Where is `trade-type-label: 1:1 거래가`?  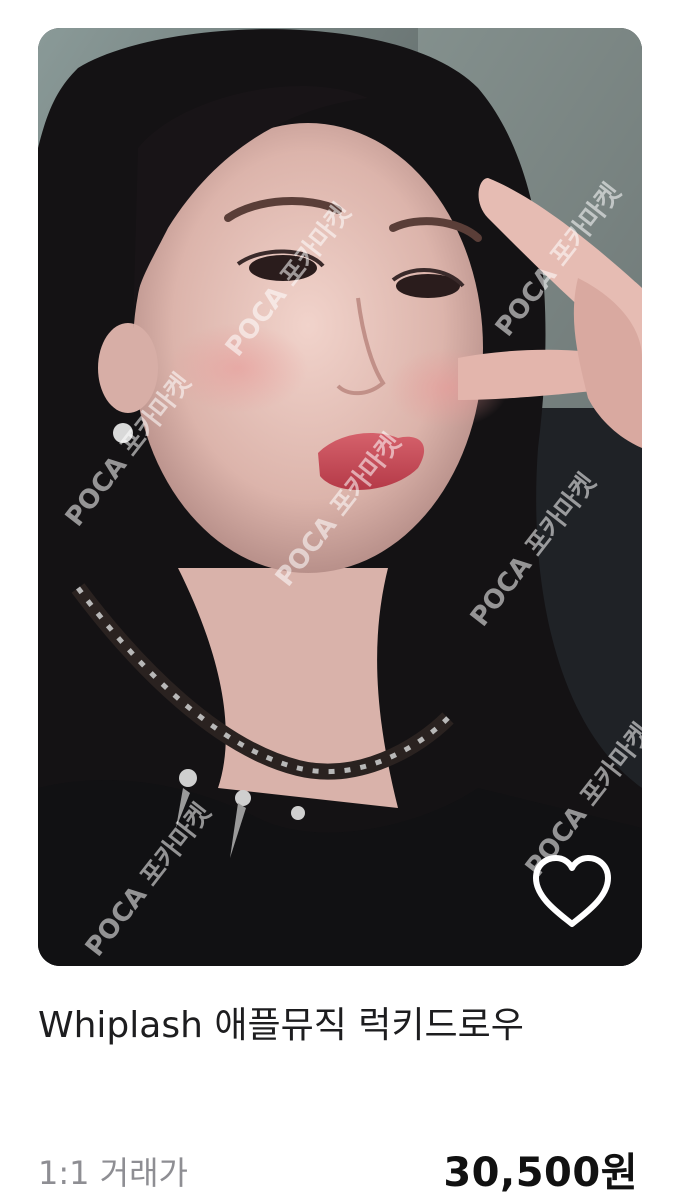
trade-type-label: 1:1 거래가 is located at coordinates (113, 1173).